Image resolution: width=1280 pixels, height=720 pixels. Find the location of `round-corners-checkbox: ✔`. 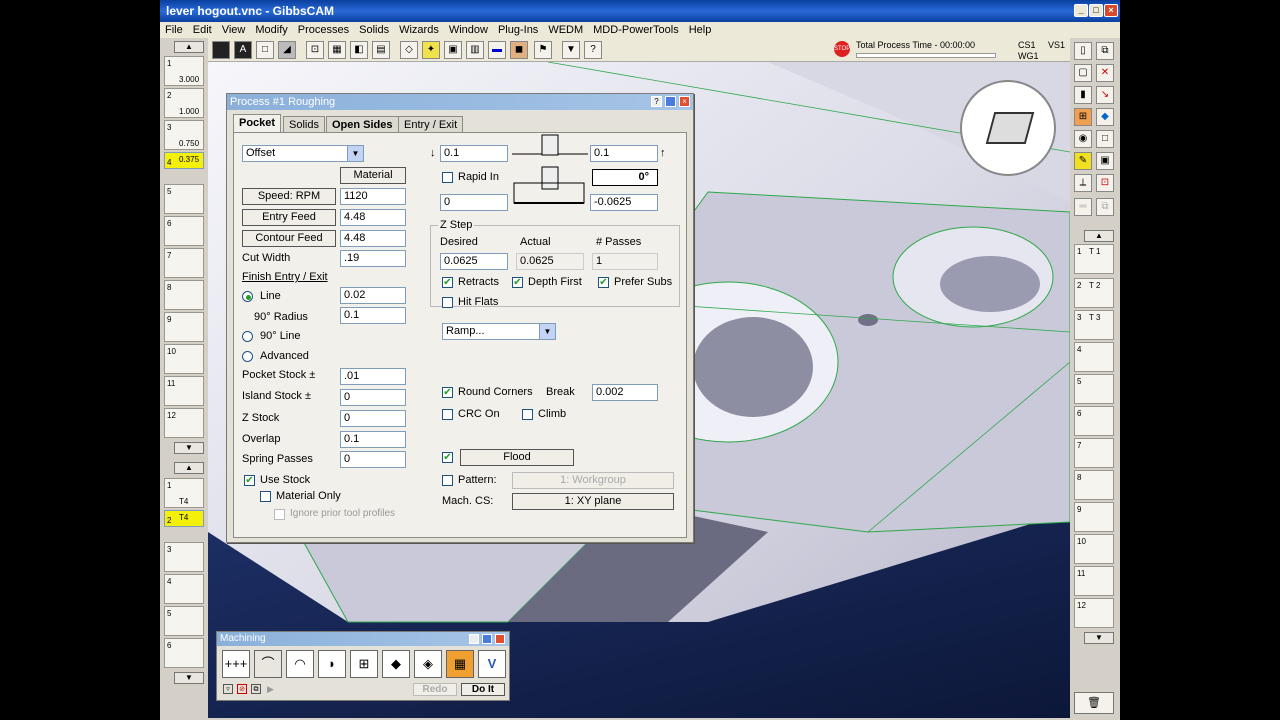

round-corners-checkbox: ✔ is located at coordinates (447, 392).